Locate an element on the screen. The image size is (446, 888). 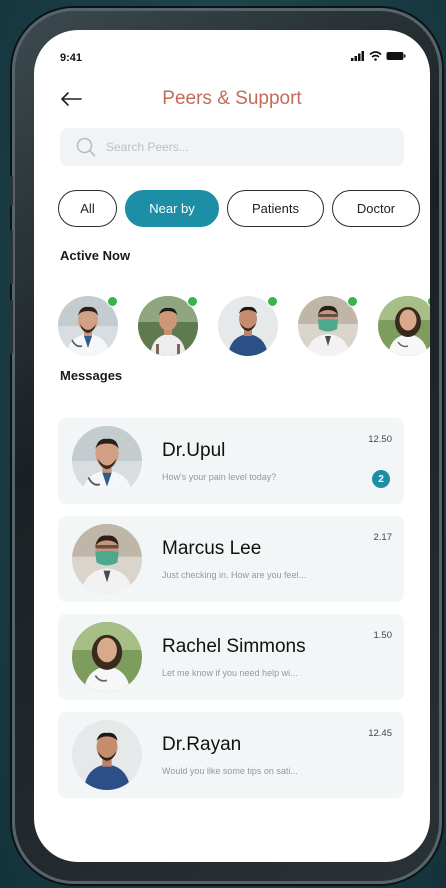
signal-icon is located at coordinates (357, 56).